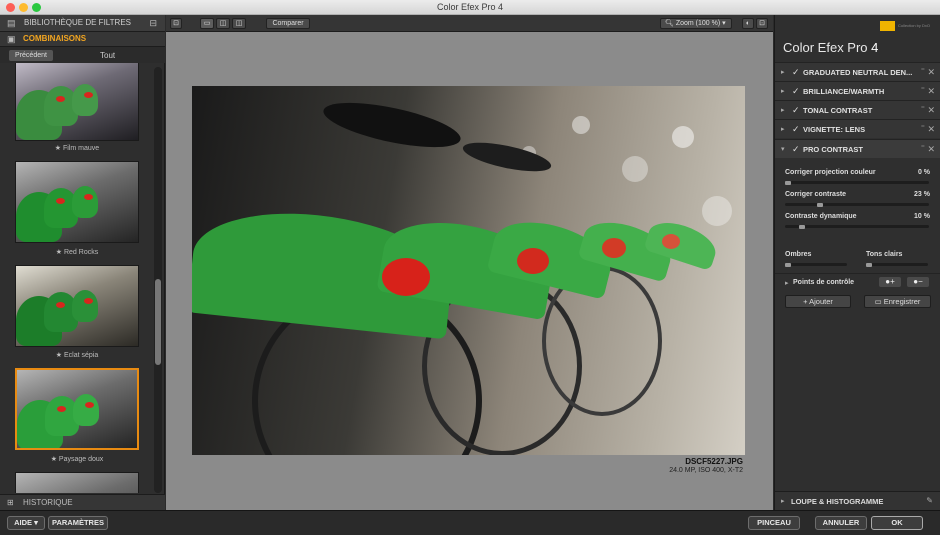  I want to click on help-button: AIDE ▾, so click(26, 523).